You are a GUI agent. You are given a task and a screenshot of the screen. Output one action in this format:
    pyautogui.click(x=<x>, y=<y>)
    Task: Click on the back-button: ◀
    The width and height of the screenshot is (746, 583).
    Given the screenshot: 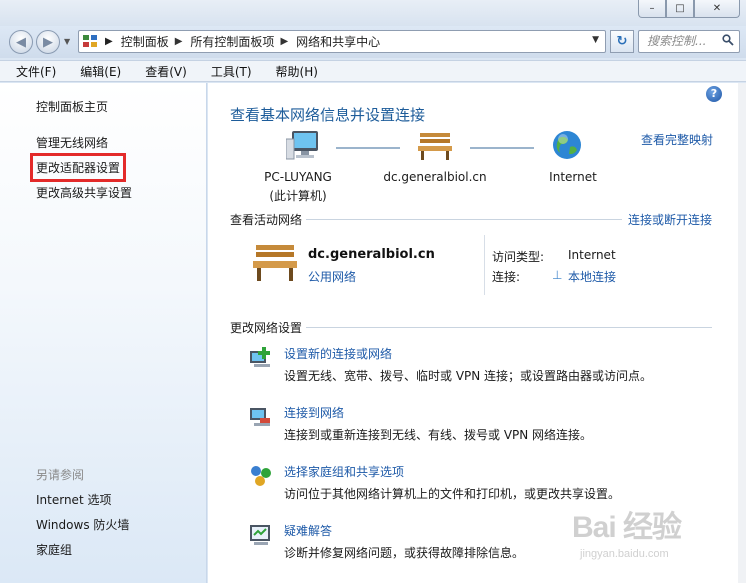 What is the action you would take?
    pyautogui.click(x=21, y=42)
    